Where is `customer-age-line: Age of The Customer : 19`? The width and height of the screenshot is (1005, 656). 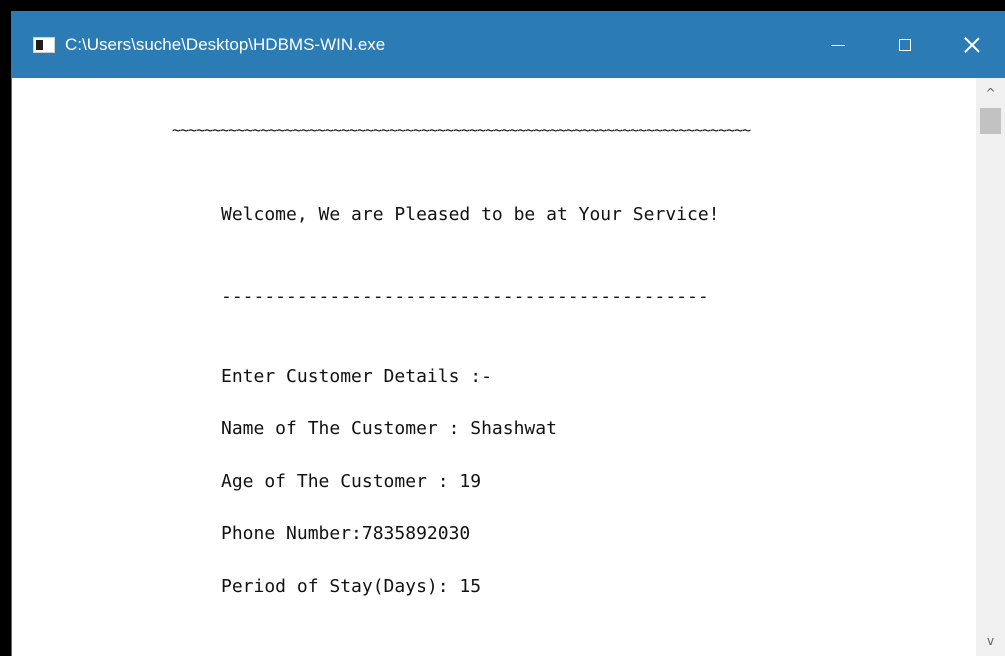
customer-age-line: Age of The Customer : 19 is located at coordinates (351, 481).